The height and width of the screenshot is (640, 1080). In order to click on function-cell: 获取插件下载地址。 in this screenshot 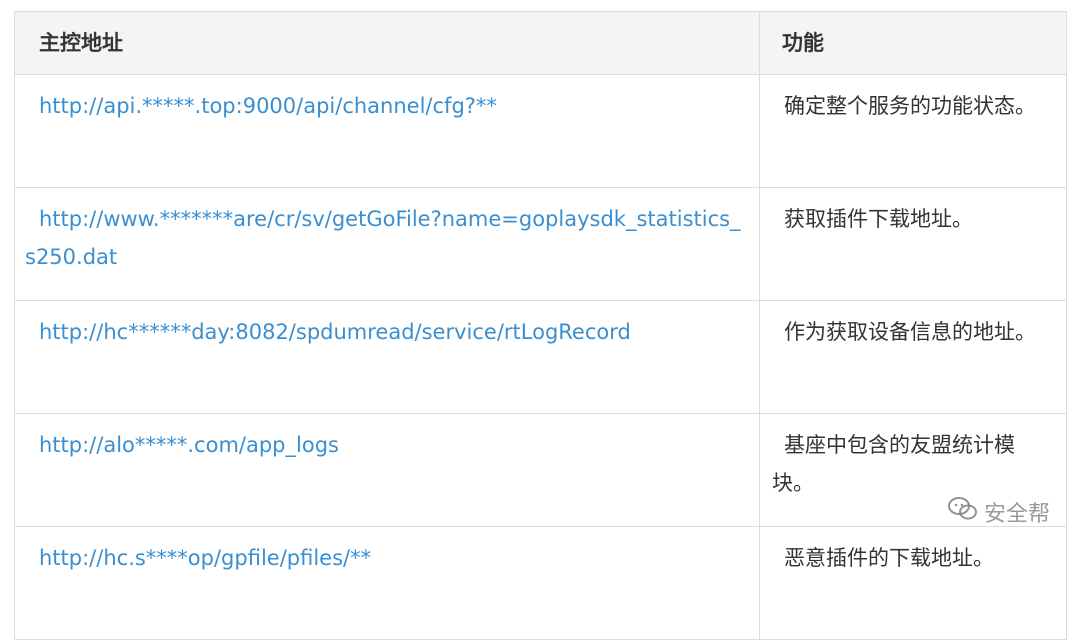, I will do `click(913, 244)`.